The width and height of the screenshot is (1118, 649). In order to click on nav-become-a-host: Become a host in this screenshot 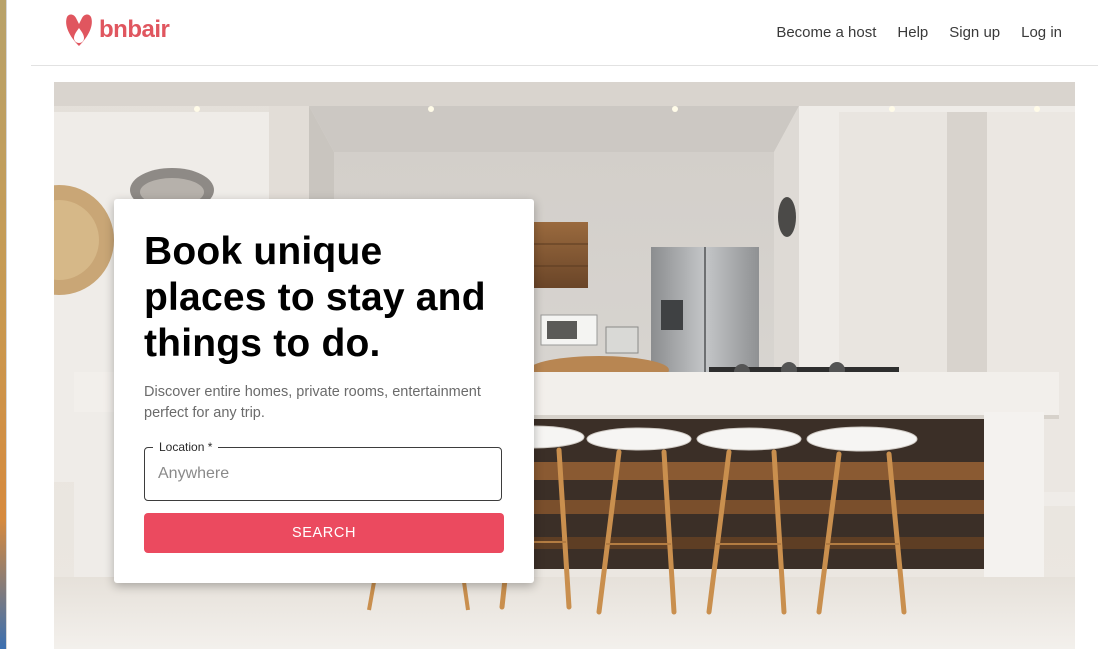, I will do `click(826, 32)`.